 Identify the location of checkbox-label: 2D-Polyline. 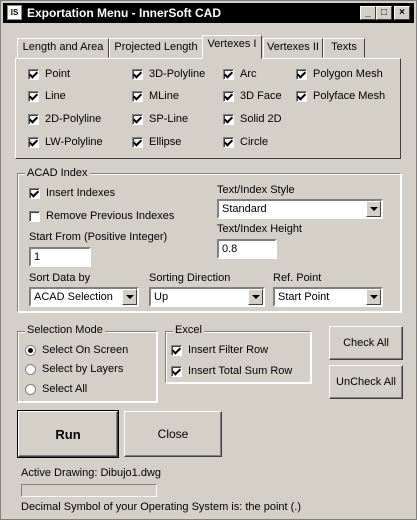
(73, 119).